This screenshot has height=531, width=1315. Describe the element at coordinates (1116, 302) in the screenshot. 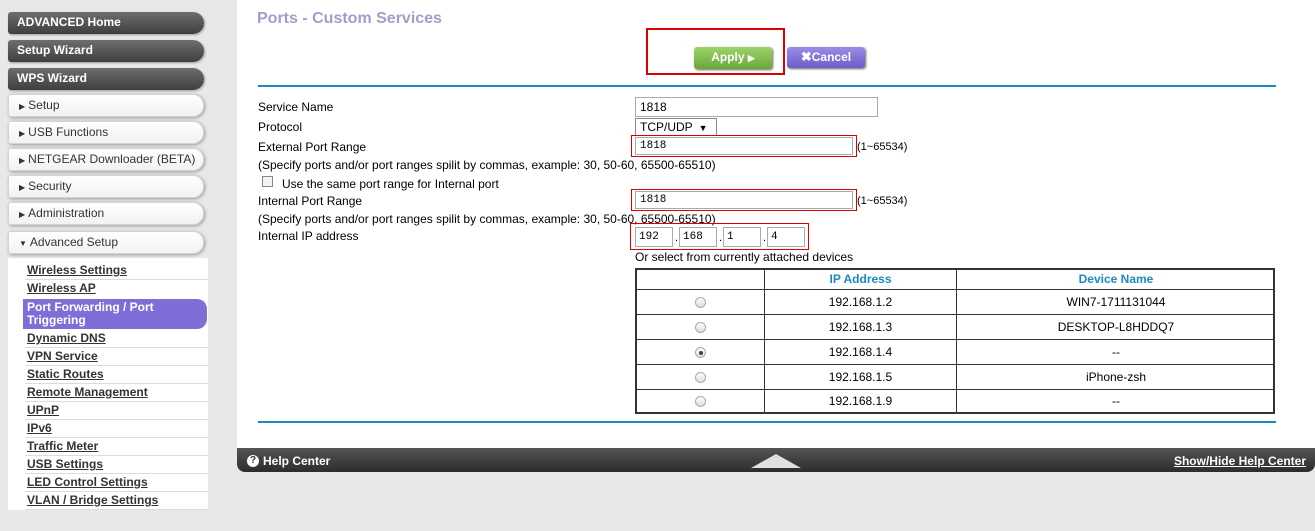

I see `table-cell-device-name: WIN7-1711131044` at that location.